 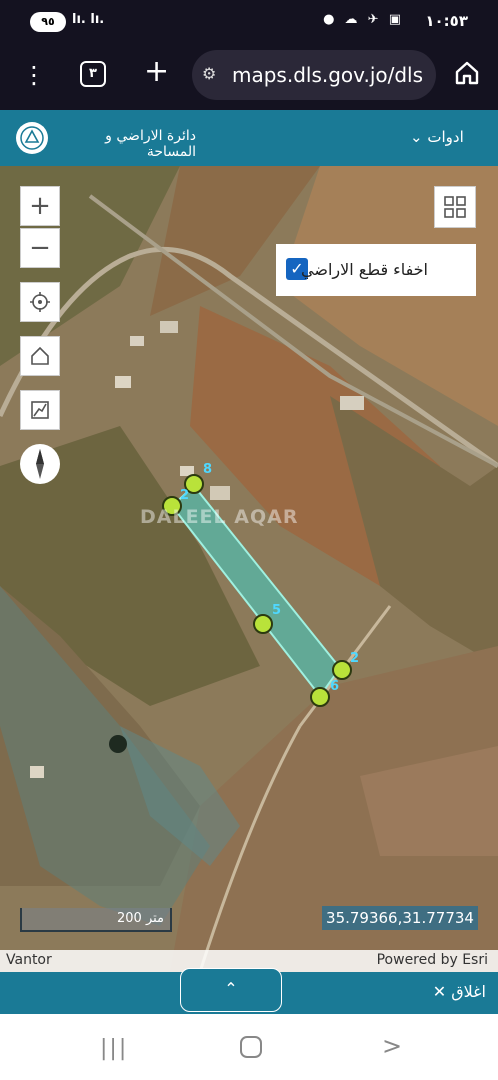 What do you see at coordinates (219, 517) in the screenshot?
I see `watermark: DALEEL AQAR` at bounding box center [219, 517].